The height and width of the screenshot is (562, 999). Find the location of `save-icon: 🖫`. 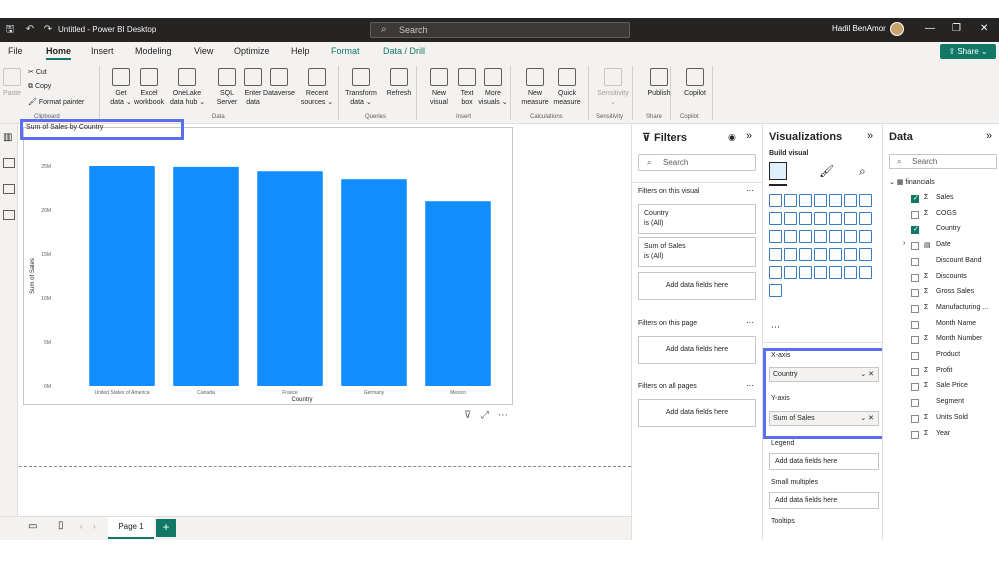

save-icon: 🖫 is located at coordinates (10, 30).